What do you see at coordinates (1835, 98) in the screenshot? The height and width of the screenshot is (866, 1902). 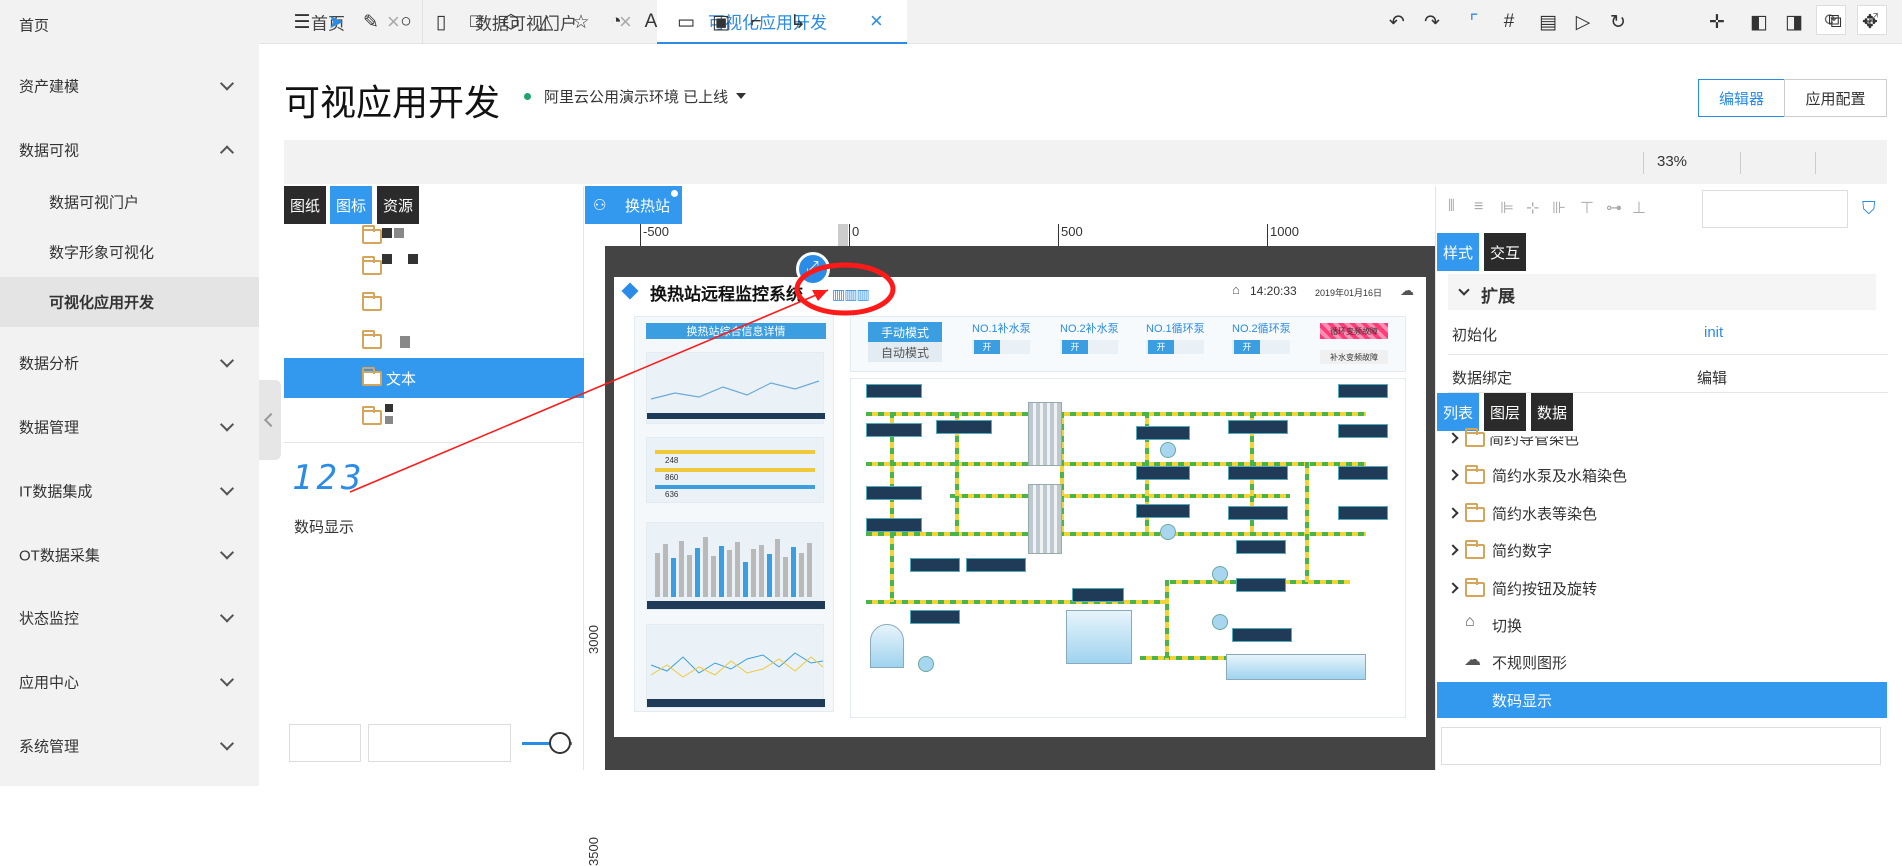 I see `app-config-button: 应用配置` at bounding box center [1835, 98].